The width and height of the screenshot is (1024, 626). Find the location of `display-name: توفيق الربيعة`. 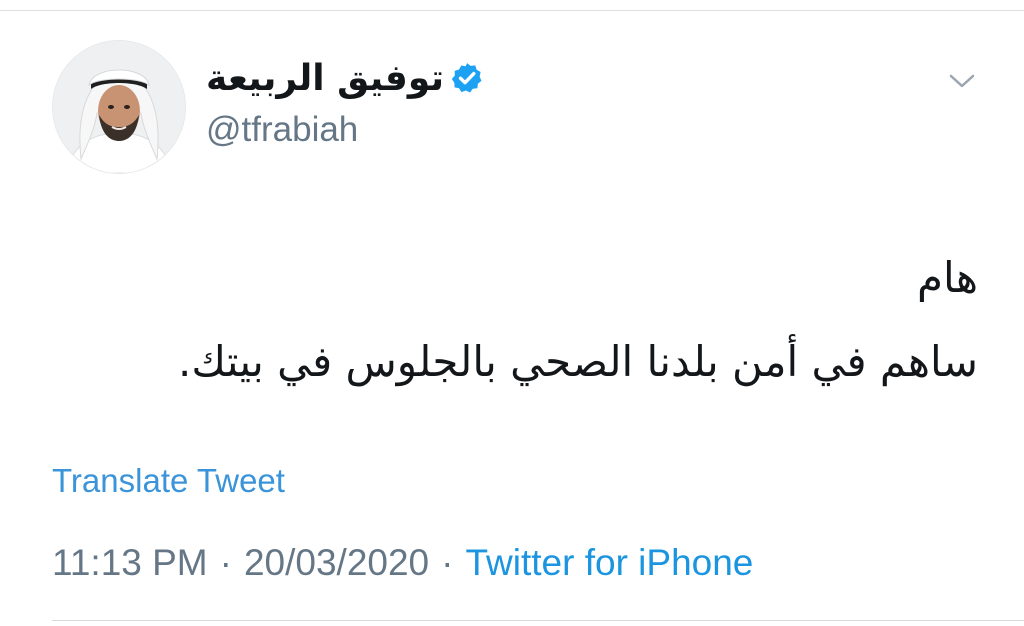

display-name: توفيق الربيعة is located at coordinates (325, 78).